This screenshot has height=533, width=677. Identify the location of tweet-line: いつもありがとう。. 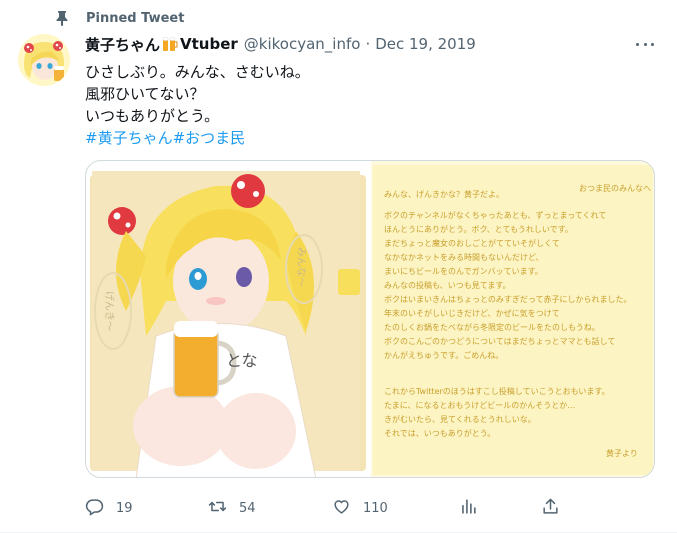
(152, 116).